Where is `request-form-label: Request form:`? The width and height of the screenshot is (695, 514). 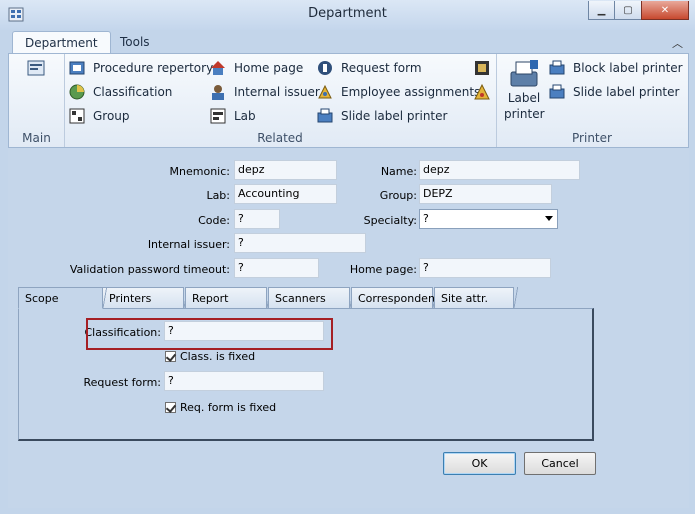
request-form-label: Request form: is located at coordinates (122, 382).